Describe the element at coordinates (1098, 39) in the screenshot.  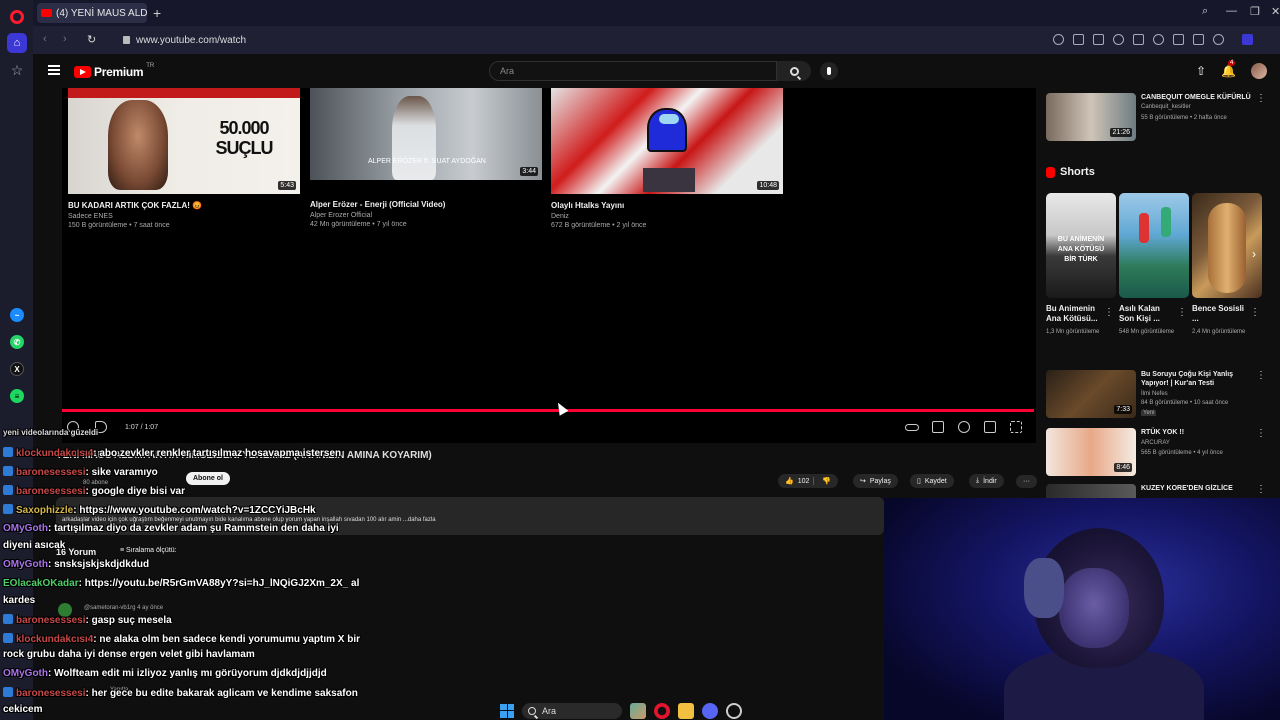
I see `camera-icon` at that location.